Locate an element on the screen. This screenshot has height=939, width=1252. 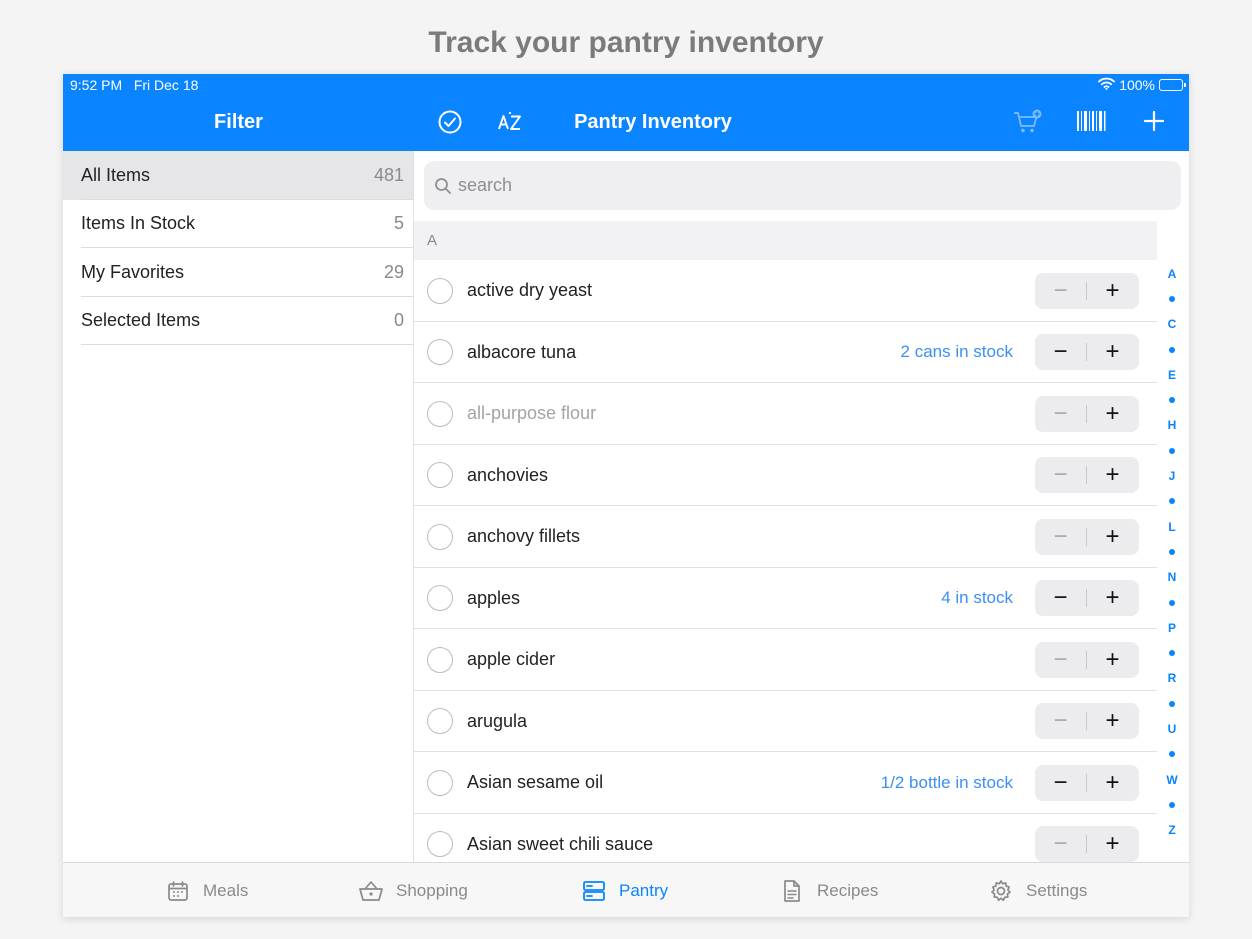
tab-pantry: Pantry is located at coordinates (624, 890).